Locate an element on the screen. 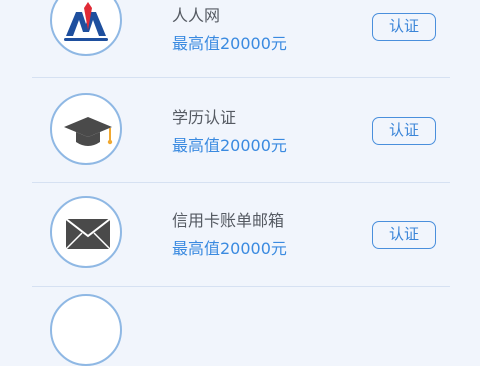  envelope-icon is located at coordinates (86, 232).